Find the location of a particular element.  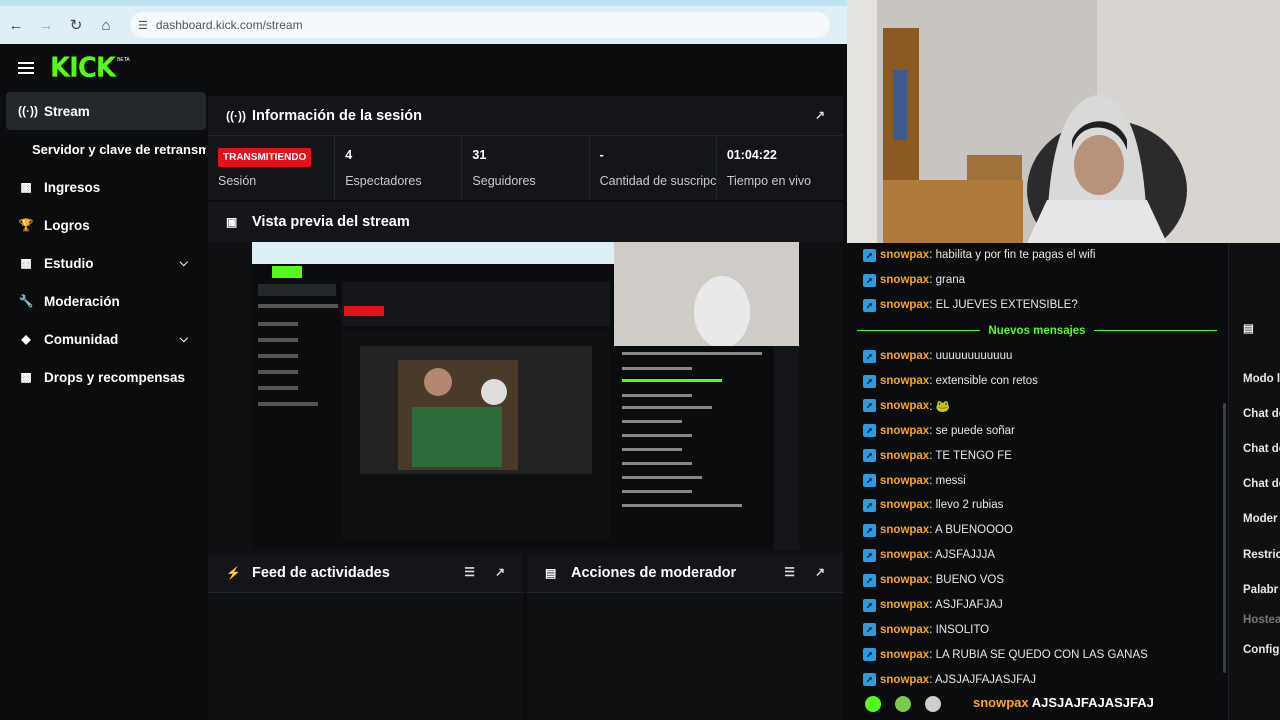

chat-message: ➚ snowpax: BUENO VOS is located at coordinates (1037, 580).